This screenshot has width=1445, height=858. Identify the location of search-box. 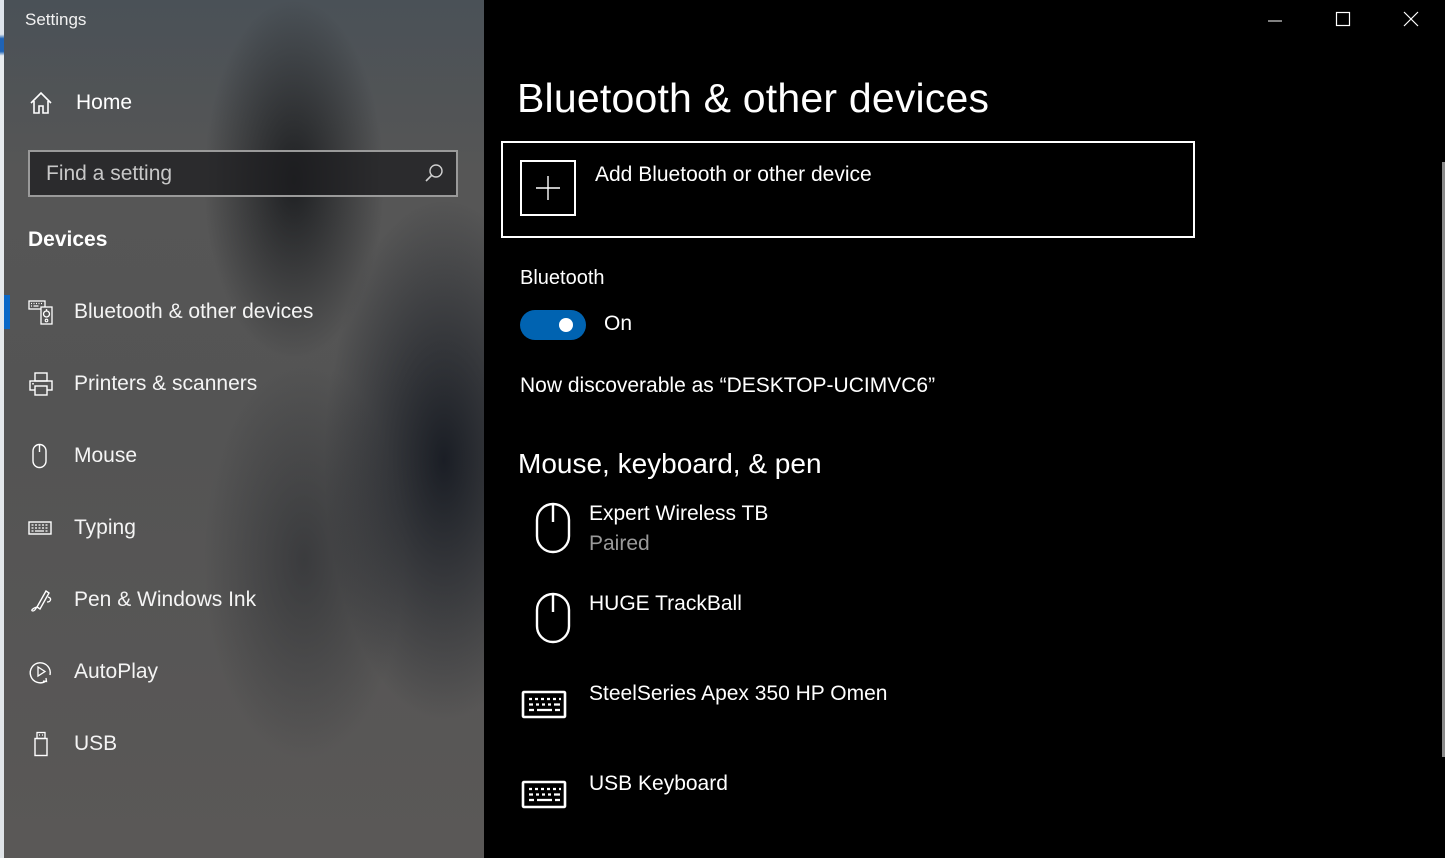
(243, 173).